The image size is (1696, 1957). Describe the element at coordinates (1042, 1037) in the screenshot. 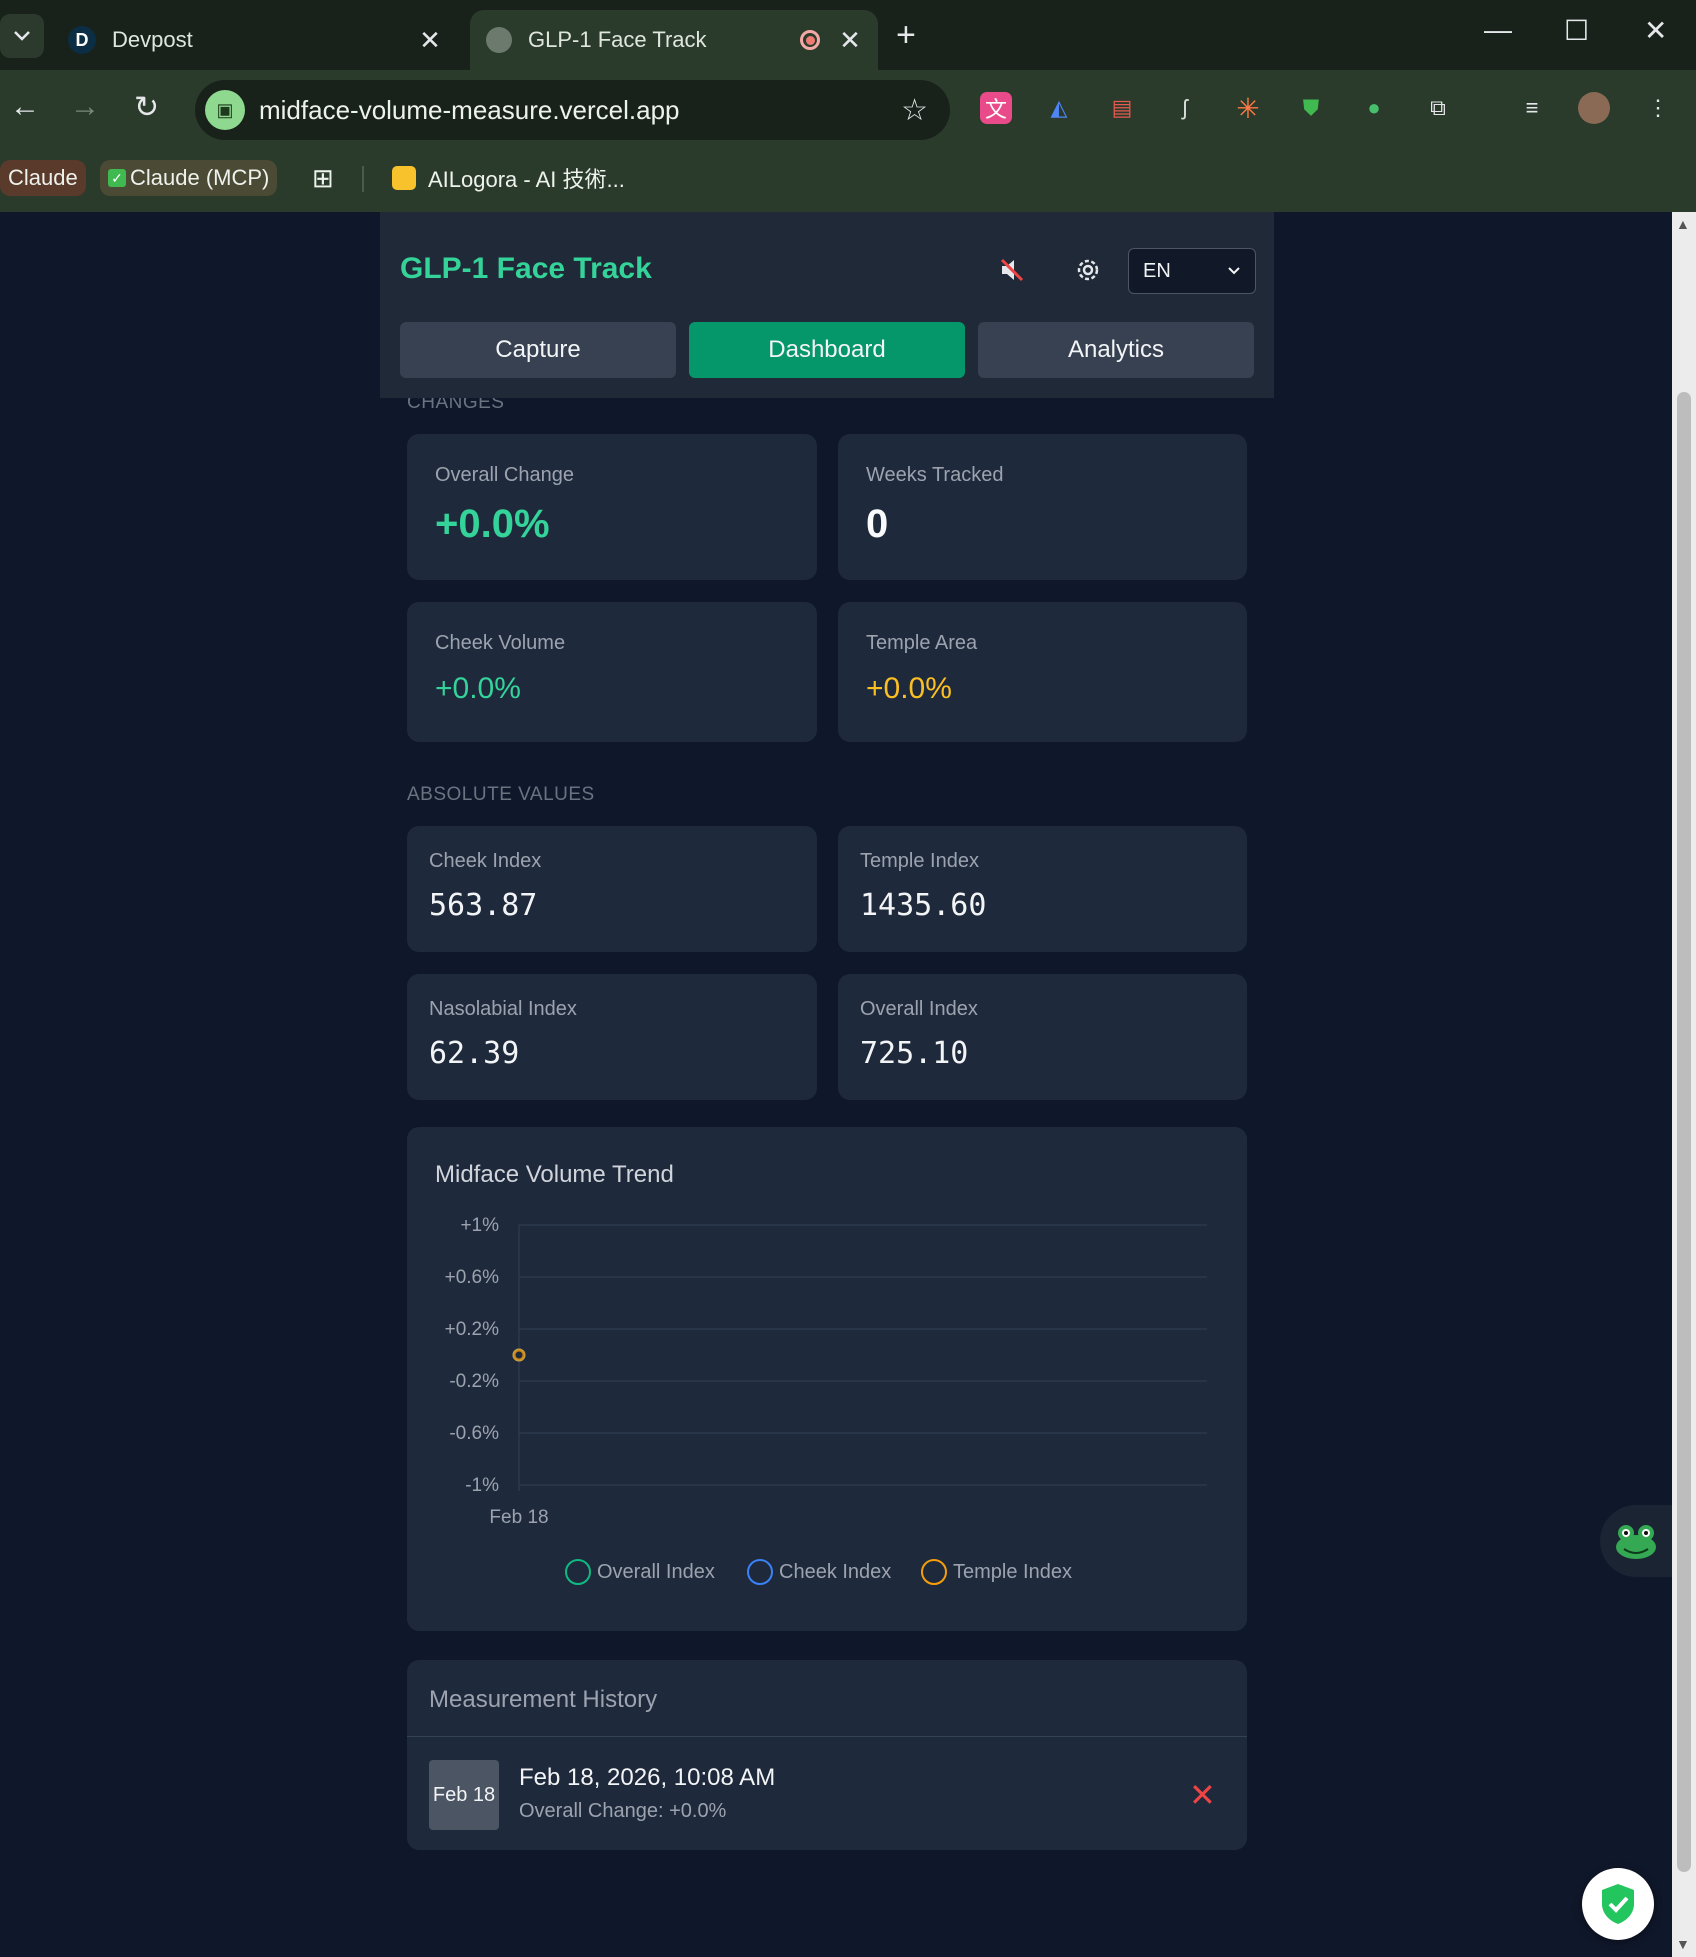

I see `overall-index-card: Overall Index 725.10` at that location.